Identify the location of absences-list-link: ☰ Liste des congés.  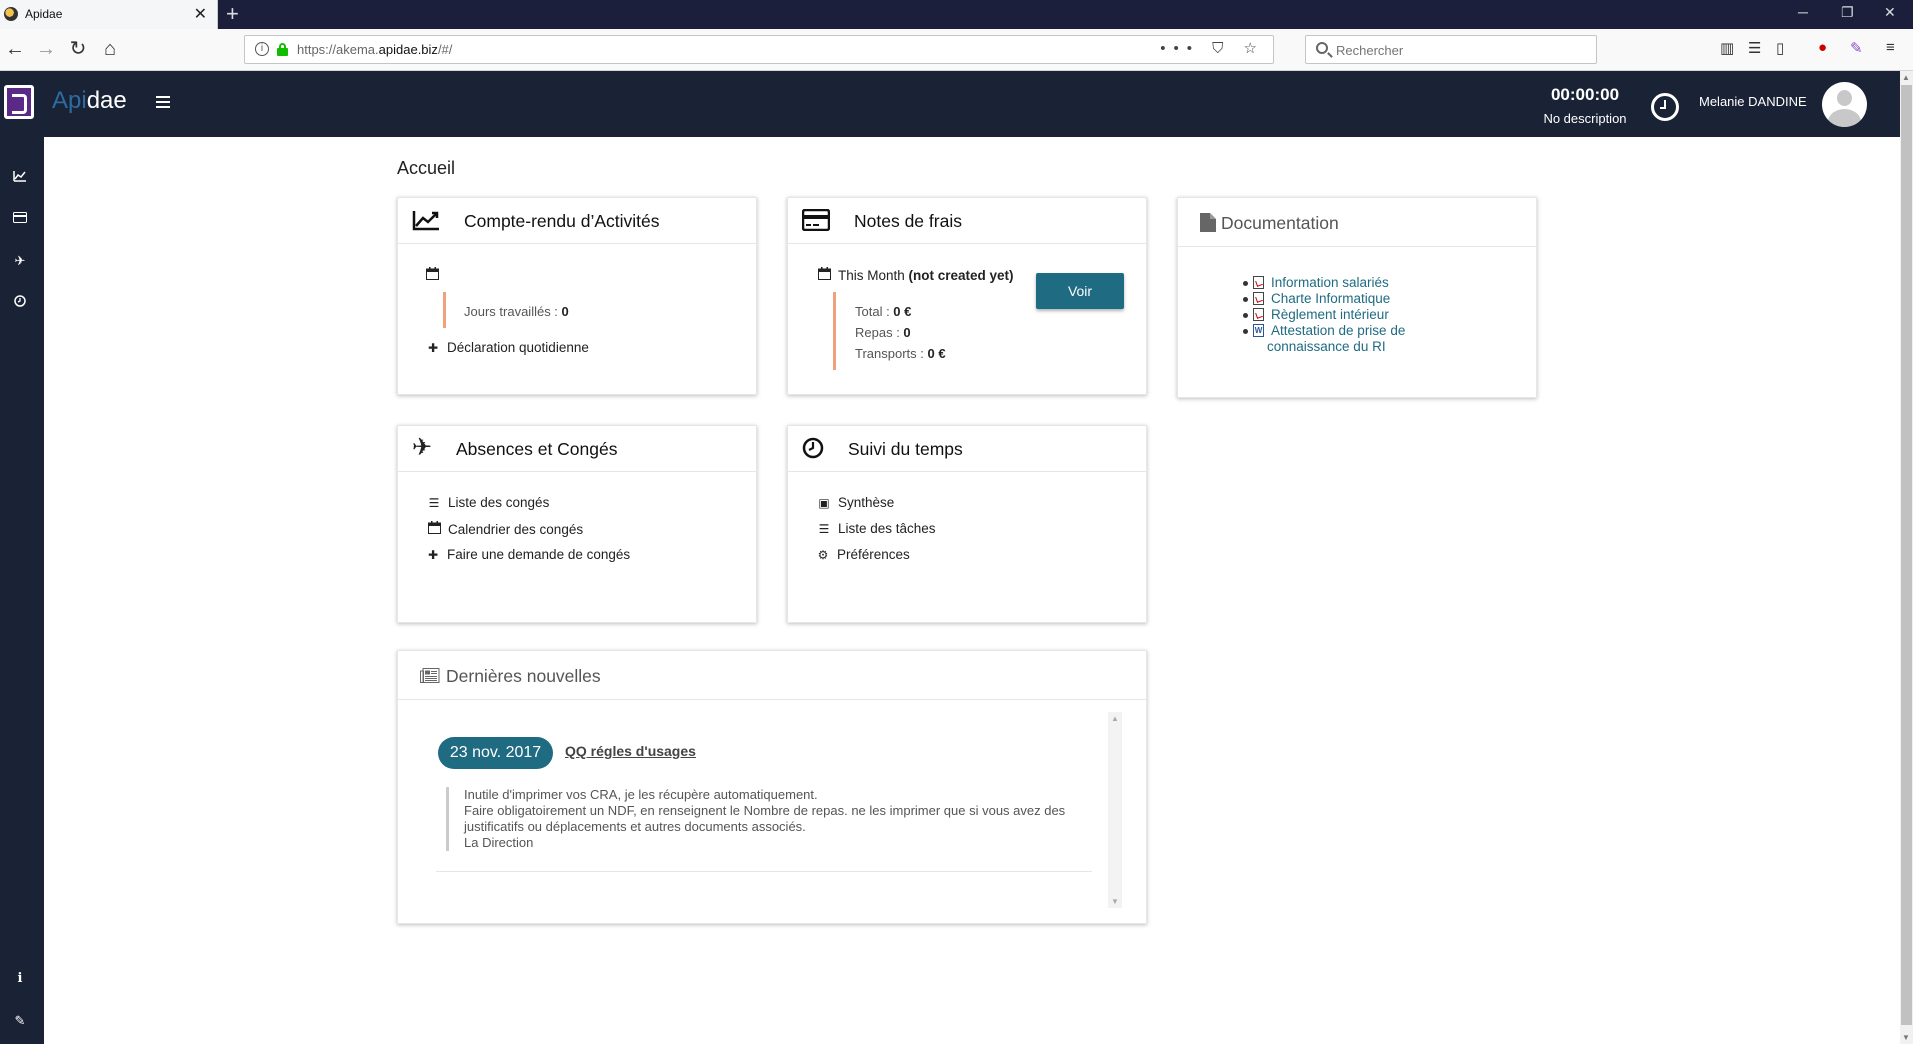
(488, 502).